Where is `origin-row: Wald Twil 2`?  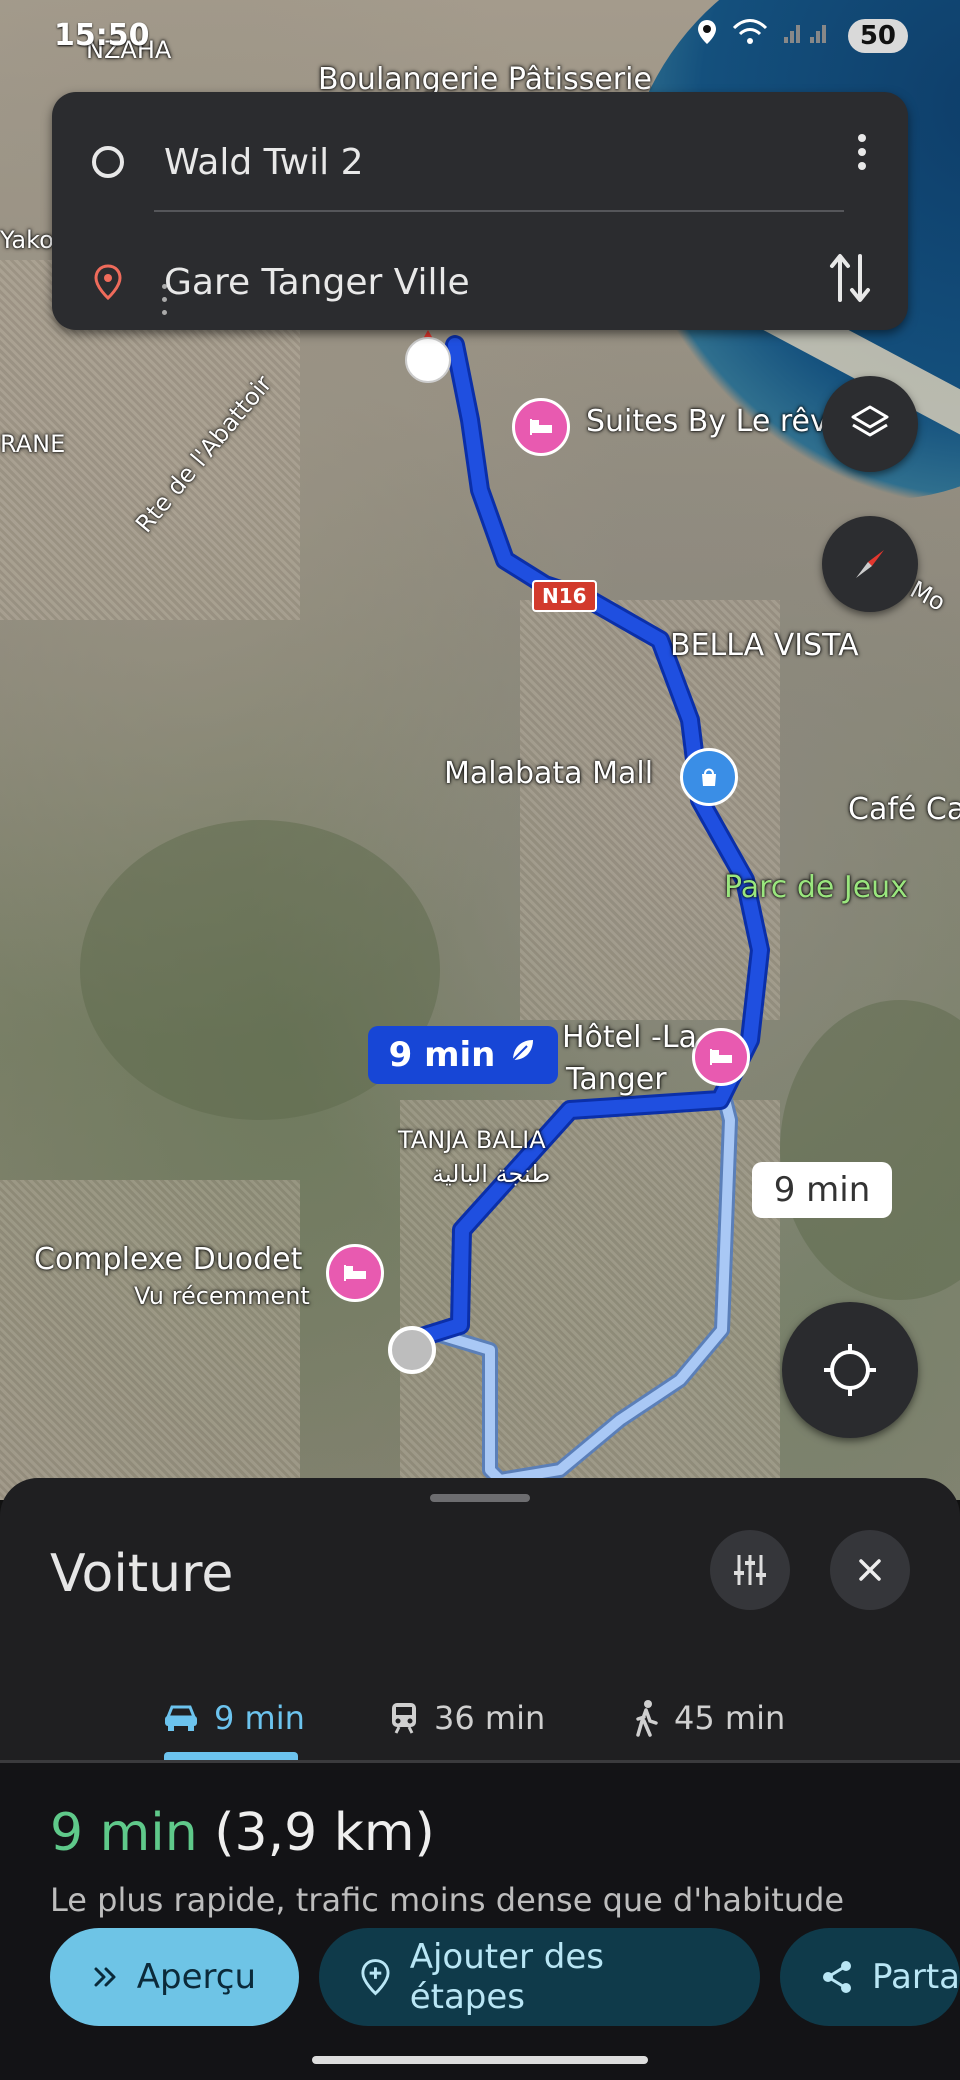 origin-row: Wald Twil 2 is located at coordinates (480, 162).